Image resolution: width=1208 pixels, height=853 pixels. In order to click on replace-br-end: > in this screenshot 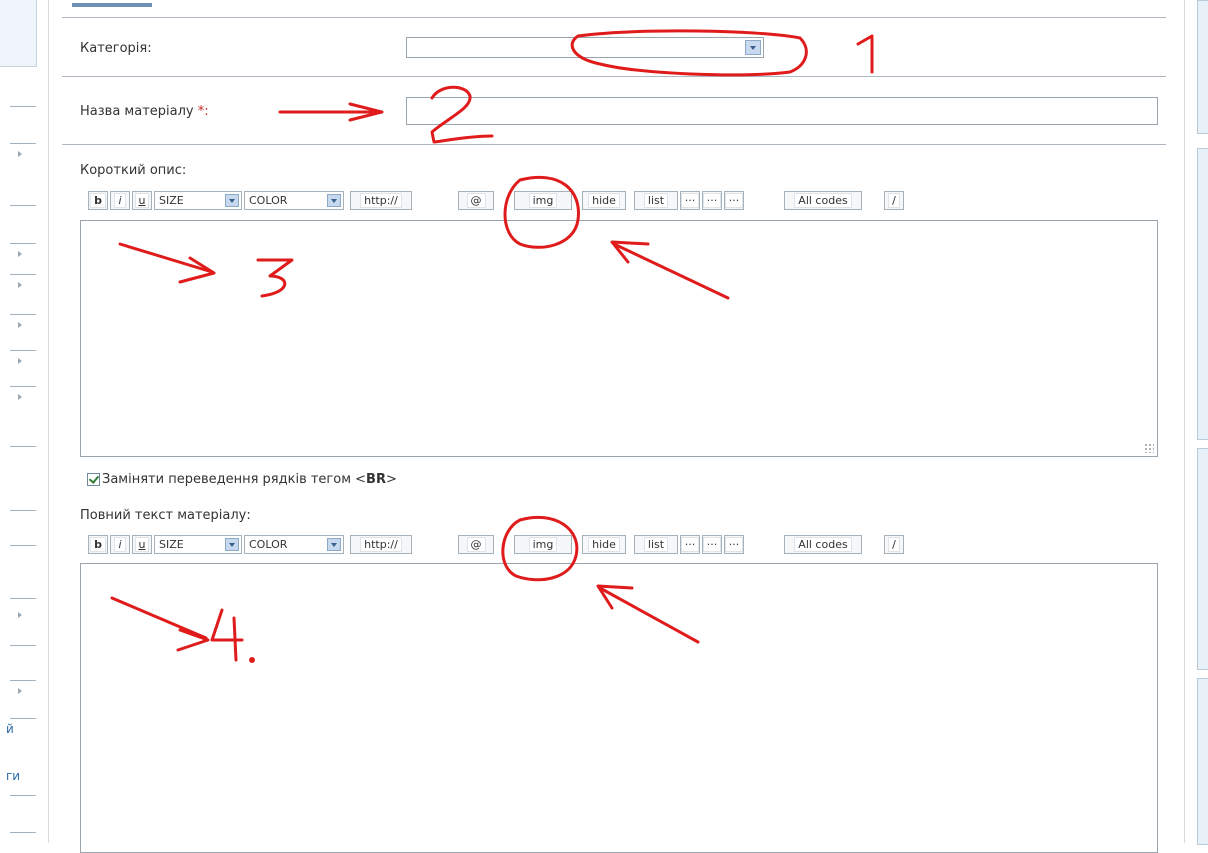, I will do `click(391, 479)`.